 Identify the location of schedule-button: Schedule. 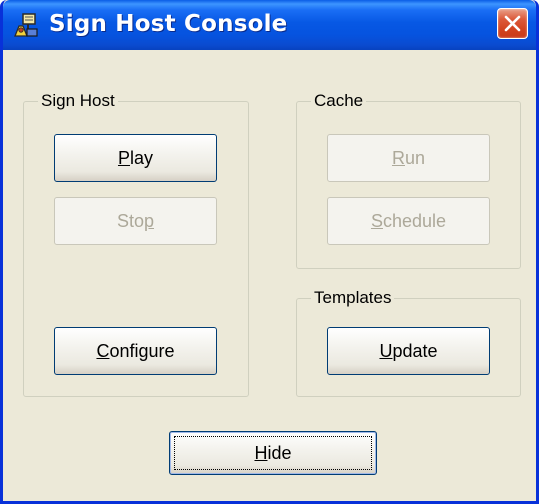
(408, 221).